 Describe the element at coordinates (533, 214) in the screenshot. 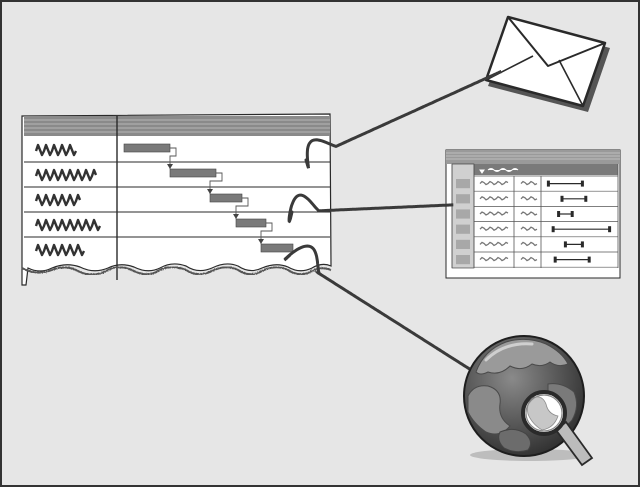

I see `table-document` at that location.